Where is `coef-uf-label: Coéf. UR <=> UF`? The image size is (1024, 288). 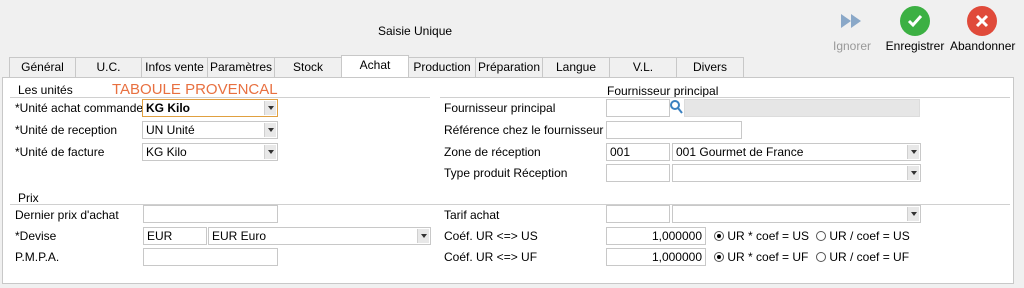
coef-uf-label: Coéf. UR <=> UF is located at coordinates (491, 257).